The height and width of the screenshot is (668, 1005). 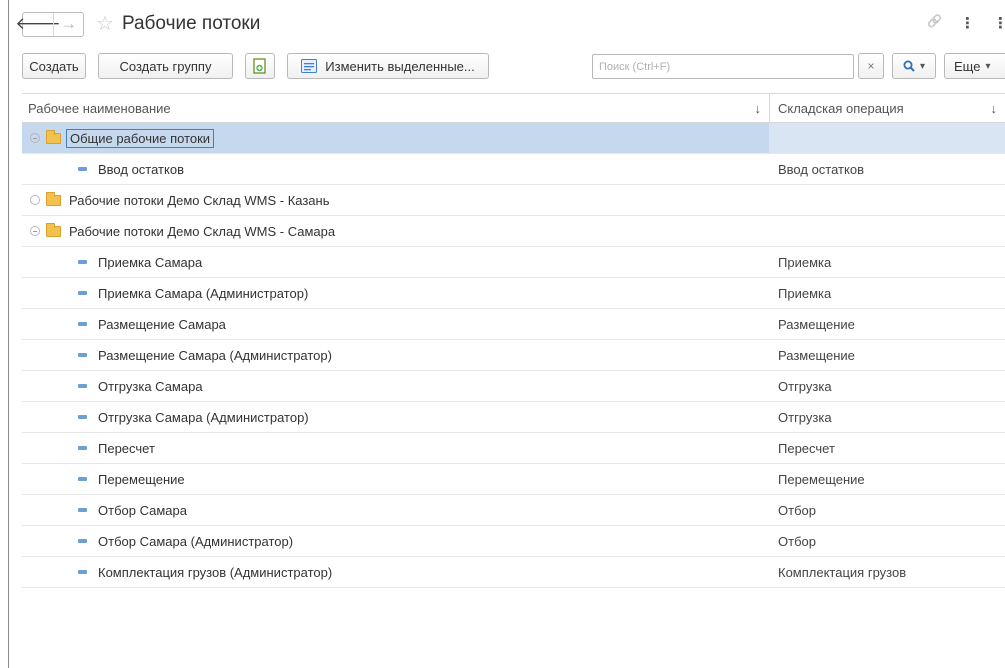 I want to click on name-cell: Отбор Самара, so click(x=395, y=510).